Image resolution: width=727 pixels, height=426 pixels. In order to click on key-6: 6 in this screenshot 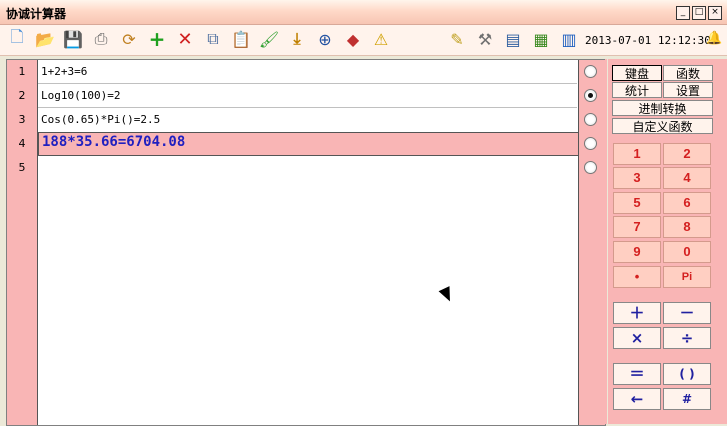, I will do `click(687, 203)`.